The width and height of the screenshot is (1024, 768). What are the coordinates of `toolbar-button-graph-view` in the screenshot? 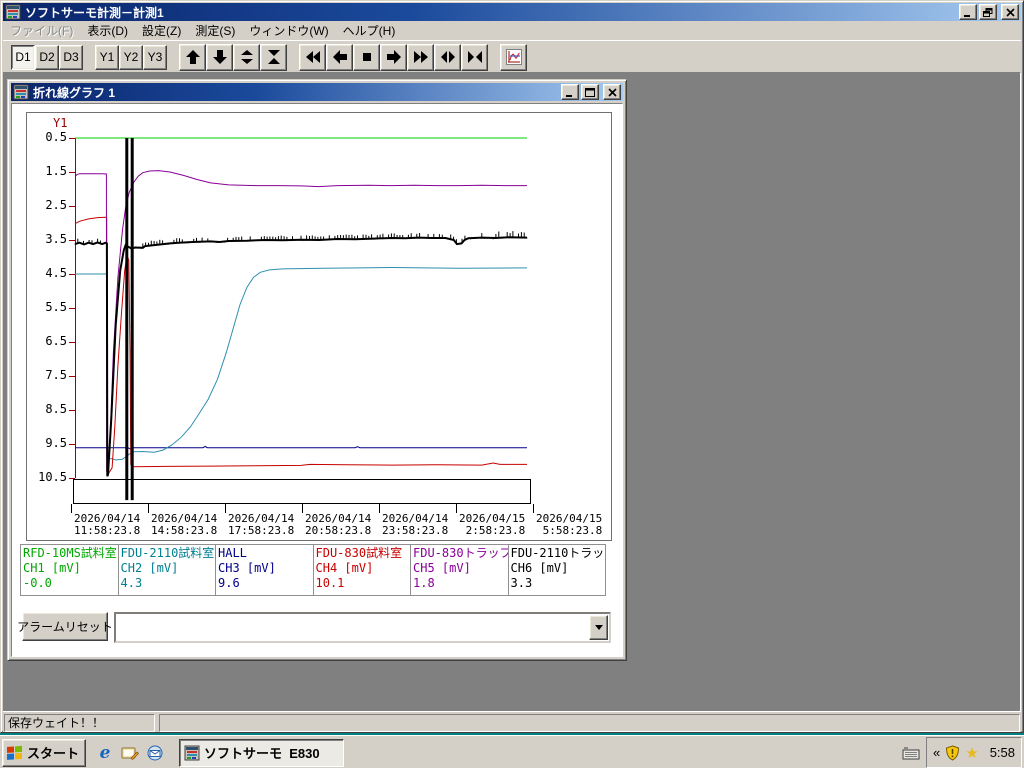 It's located at (513, 57).